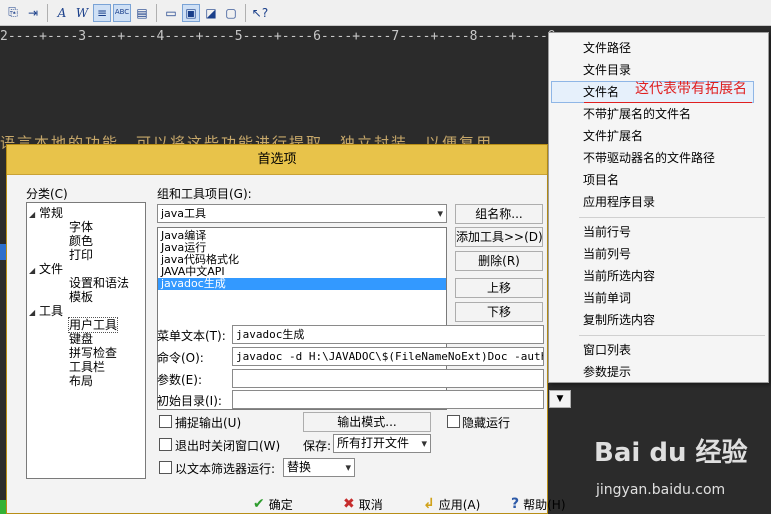  I want to click on panel-icon: ▭, so click(171, 13).